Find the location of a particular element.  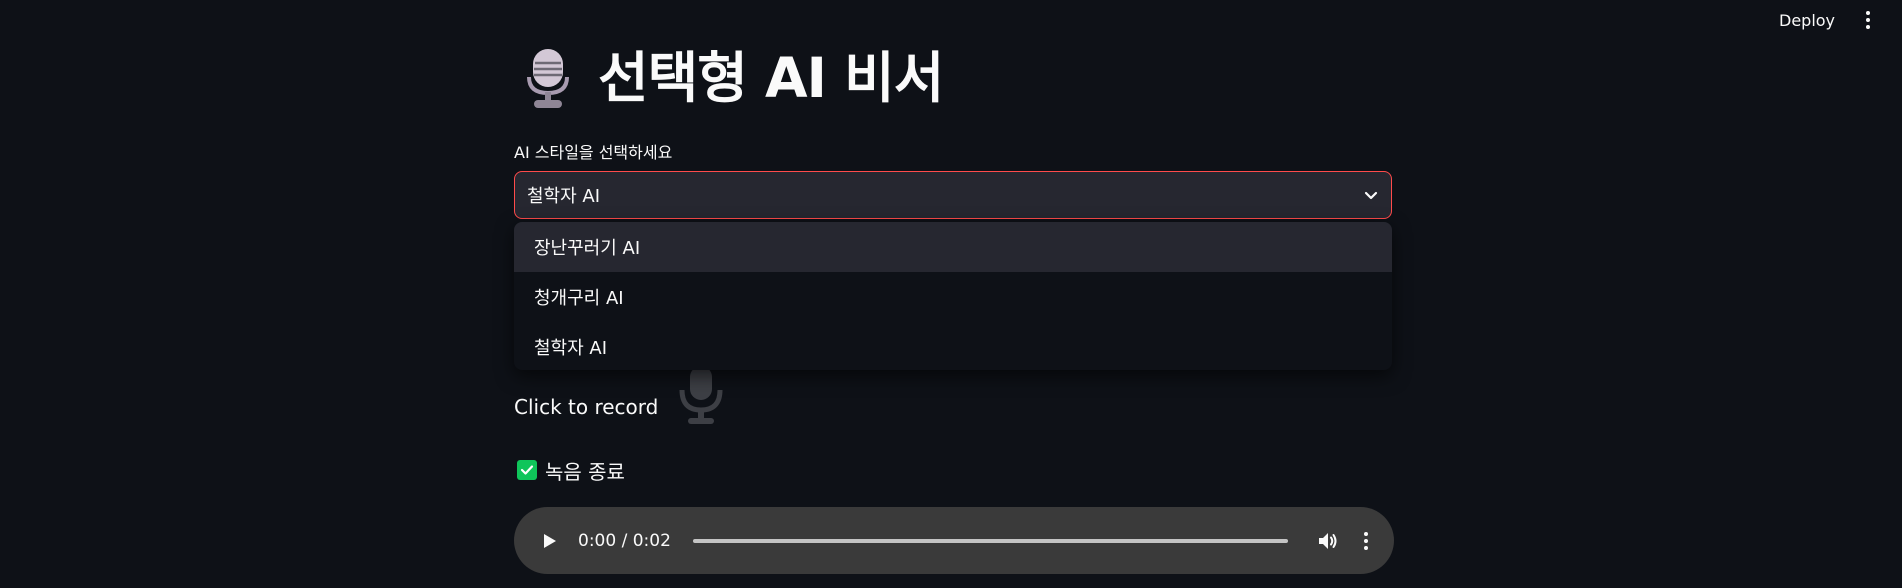

play-icon is located at coordinates (549, 541).